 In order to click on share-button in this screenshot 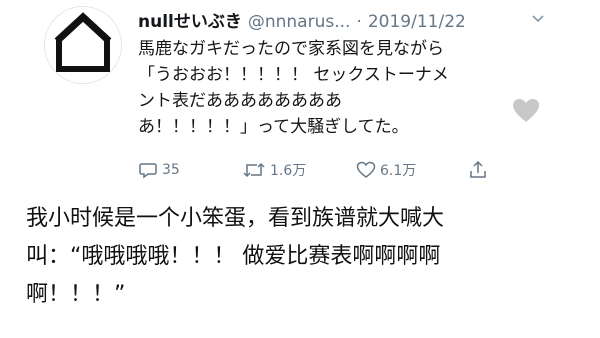, I will do `click(480, 170)`.